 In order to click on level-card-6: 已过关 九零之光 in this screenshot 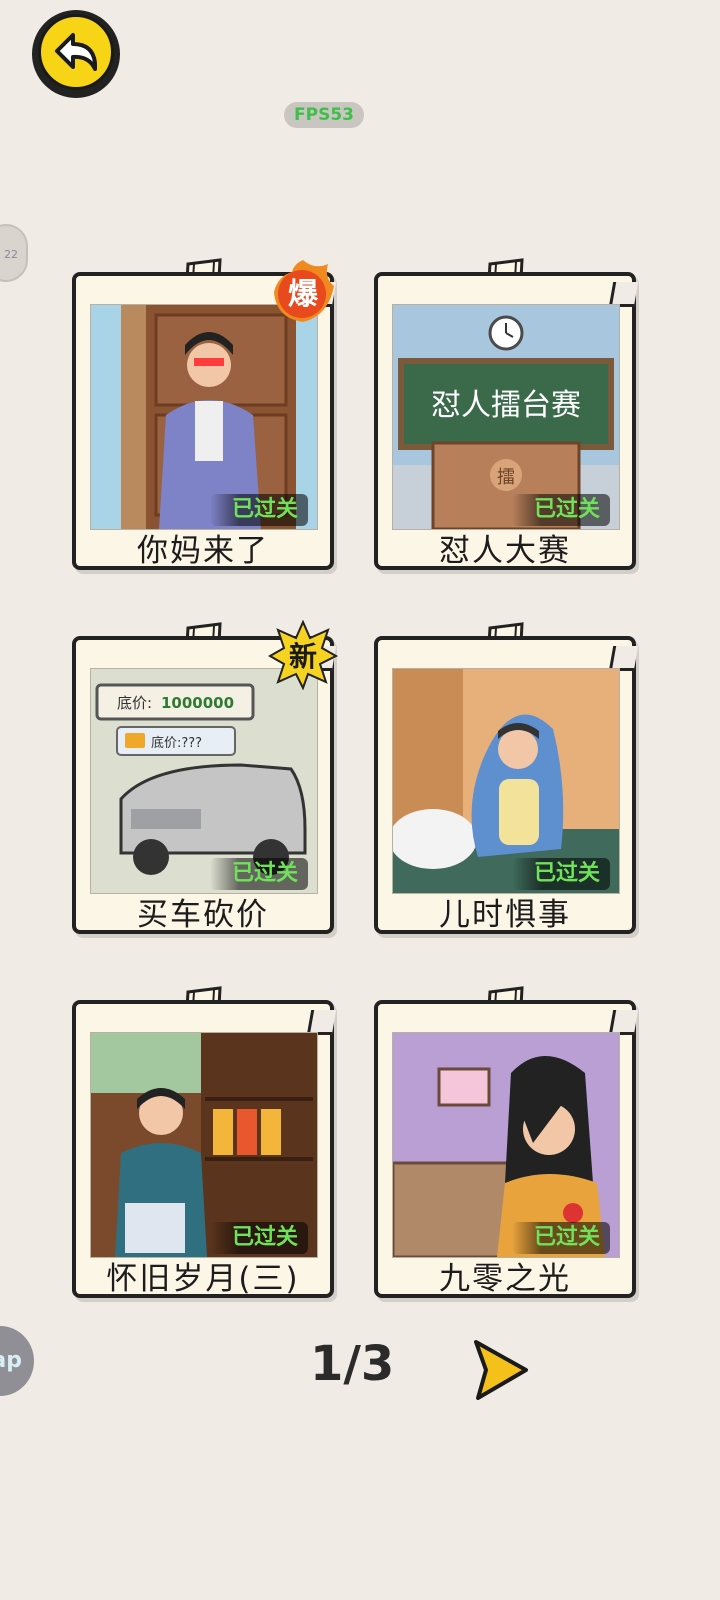, I will do `click(506, 1142)`.